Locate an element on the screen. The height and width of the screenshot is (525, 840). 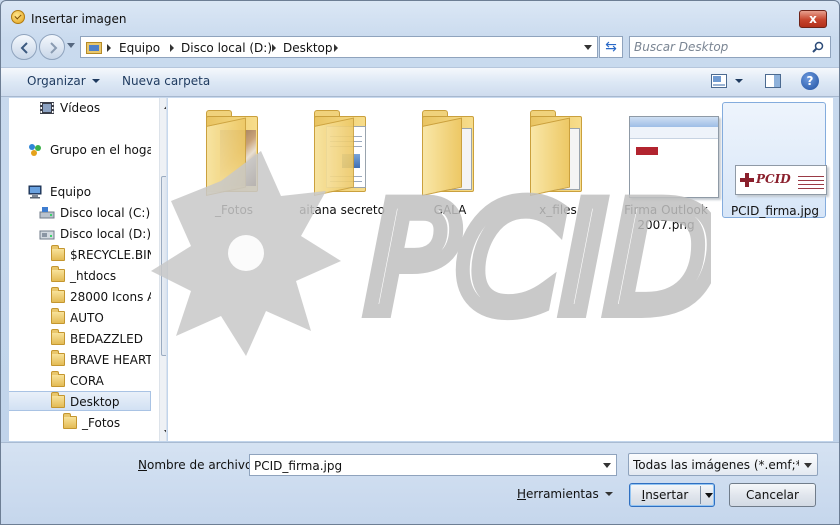
file-tile-x-files: x_files is located at coordinates (558, 160).